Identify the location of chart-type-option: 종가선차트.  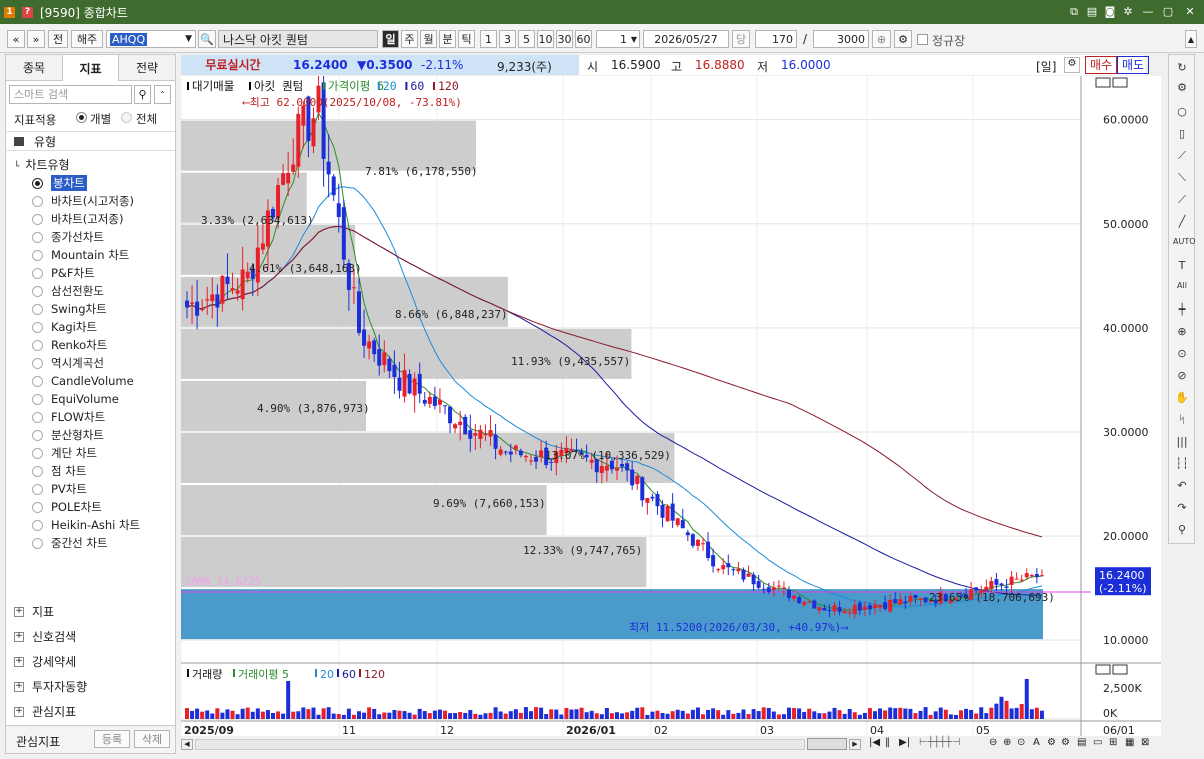
(68, 237).